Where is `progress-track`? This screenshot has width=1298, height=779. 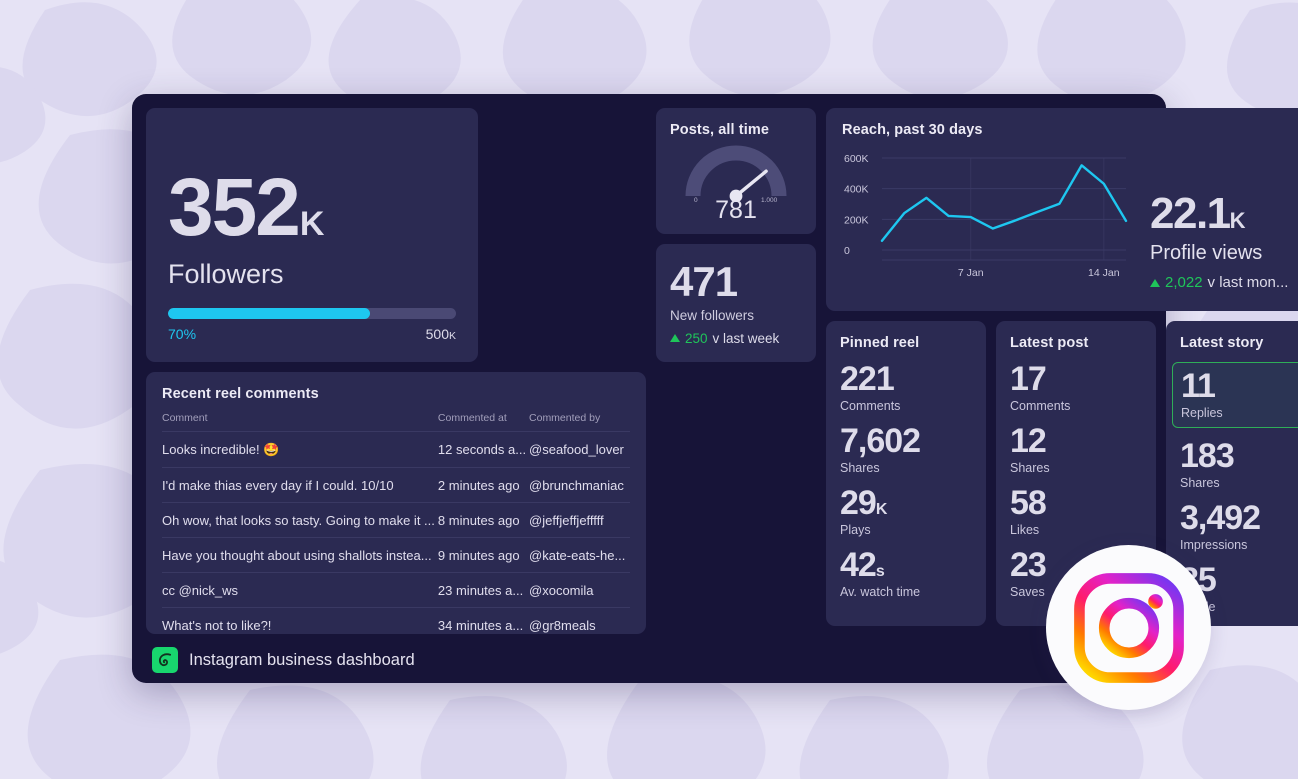
progress-track is located at coordinates (312, 313).